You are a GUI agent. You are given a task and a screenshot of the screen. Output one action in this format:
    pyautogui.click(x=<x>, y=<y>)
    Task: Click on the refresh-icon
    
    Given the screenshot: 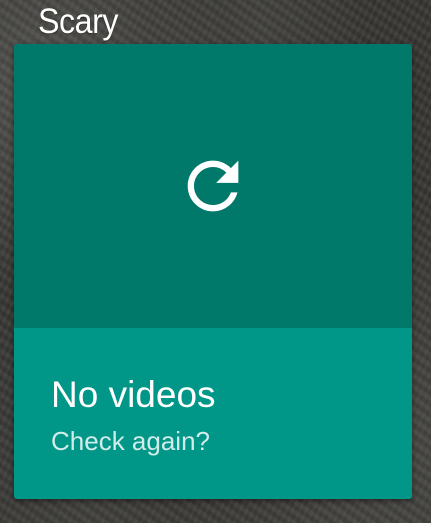 What is the action you would take?
    pyautogui.click(x=213, y=186)
    